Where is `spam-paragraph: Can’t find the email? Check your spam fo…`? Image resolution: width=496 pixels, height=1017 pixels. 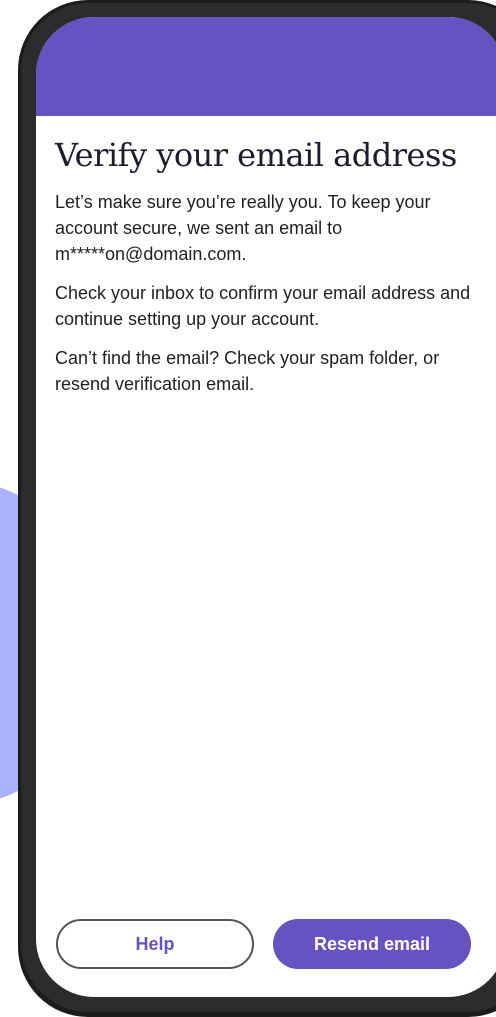 spam-paragraph: Can’t find the email? Check your spam fo… is located at coordinates (247, 371).